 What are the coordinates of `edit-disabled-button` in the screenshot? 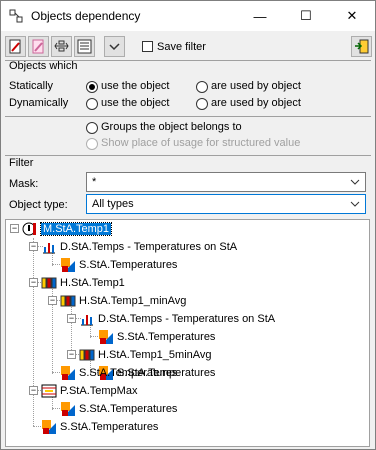 It's located at (38, 46).